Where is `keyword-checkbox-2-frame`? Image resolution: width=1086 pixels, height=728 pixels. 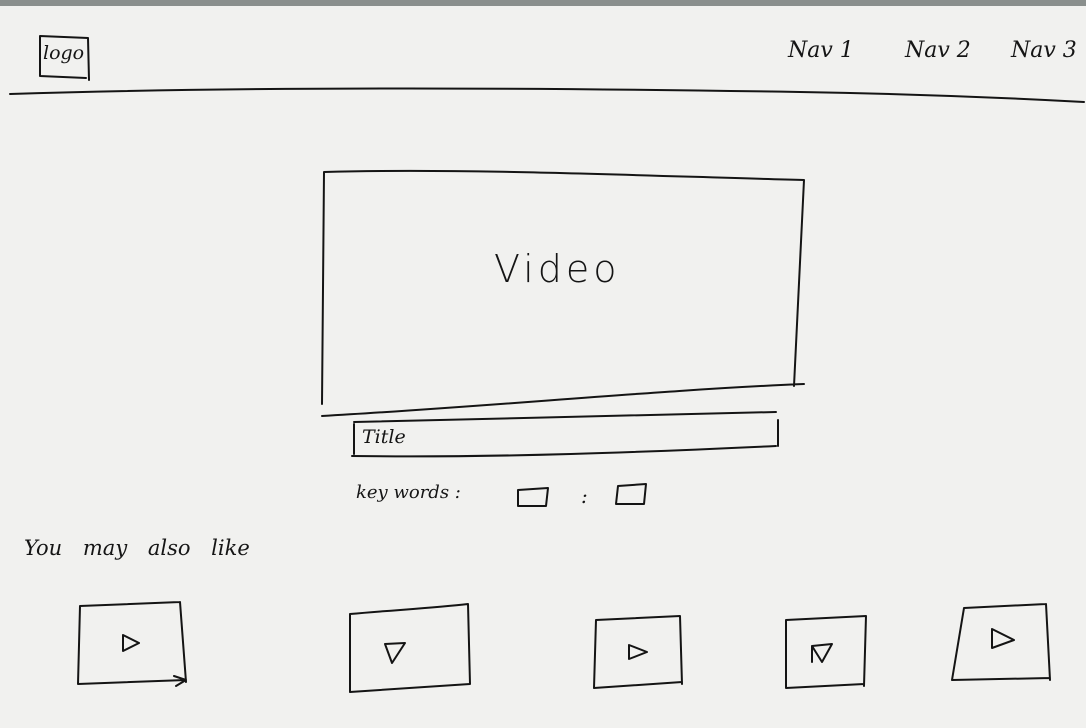 keyword-checkbox-2-frame is located at coordinates (631, 494).